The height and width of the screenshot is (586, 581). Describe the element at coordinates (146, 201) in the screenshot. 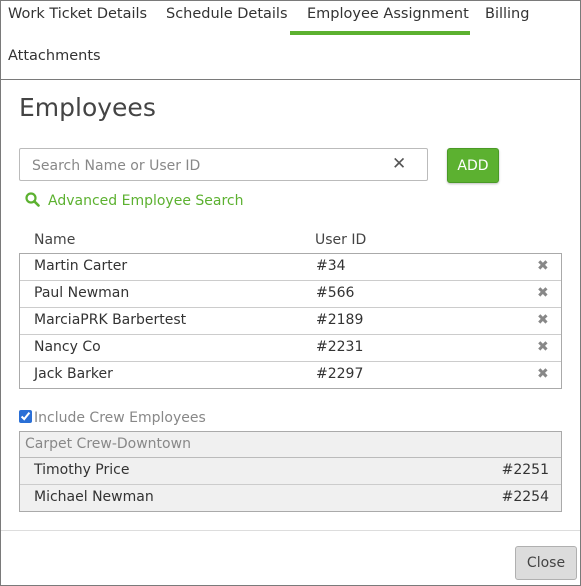

I see `advanced-employee-search-label: Advanced Employee Search` at that location.